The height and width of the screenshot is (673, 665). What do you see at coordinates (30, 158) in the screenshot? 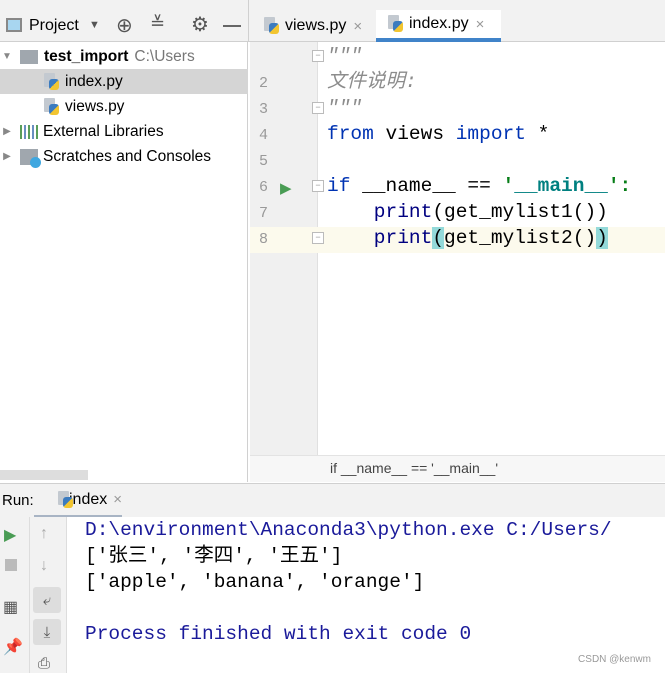
I see `scratches-icon` at bounding box center [30, 158].